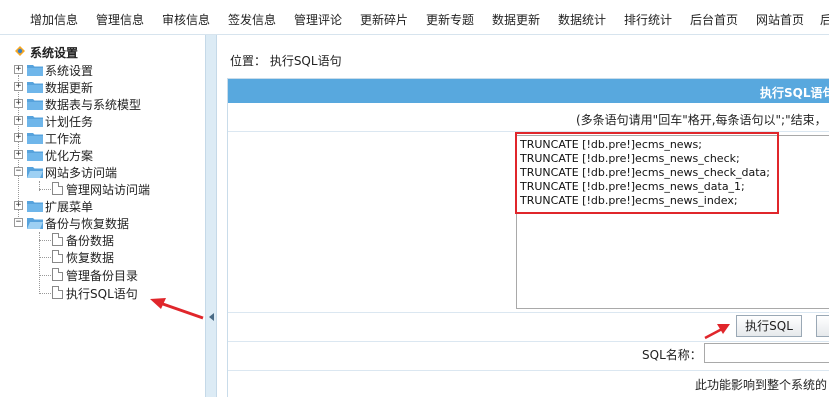 The width and height of the screenshot is (829, 397). I want to click on tree-node-backup: − 备份与恢复数据, so click(104, 223).